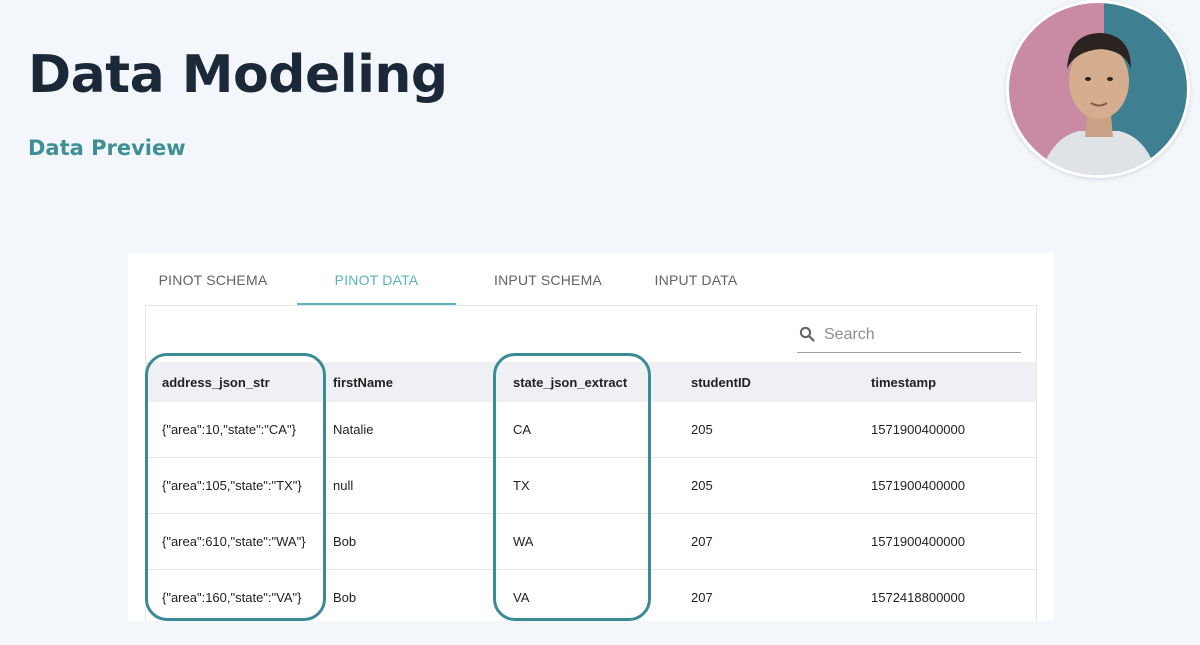 The width and height of the screenshot is (1200, 645). What do you see at coordinates (239, 595) in the screenshot?
I see `cell-address-json-str: {"area":160,"state":"VA"}` at bounding box center [239, 595].